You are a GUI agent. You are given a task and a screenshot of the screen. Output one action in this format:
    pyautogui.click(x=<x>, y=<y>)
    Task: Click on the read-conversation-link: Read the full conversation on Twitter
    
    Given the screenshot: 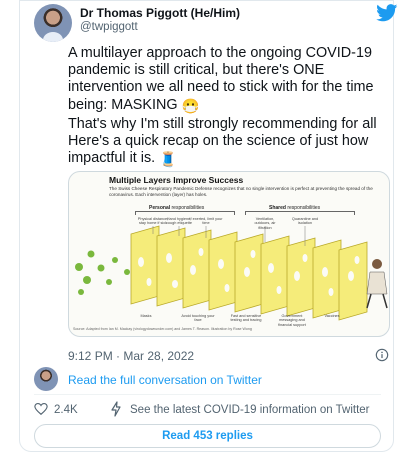 What is the action you would take?
    pyautogui.click(x=165, y=380)
    